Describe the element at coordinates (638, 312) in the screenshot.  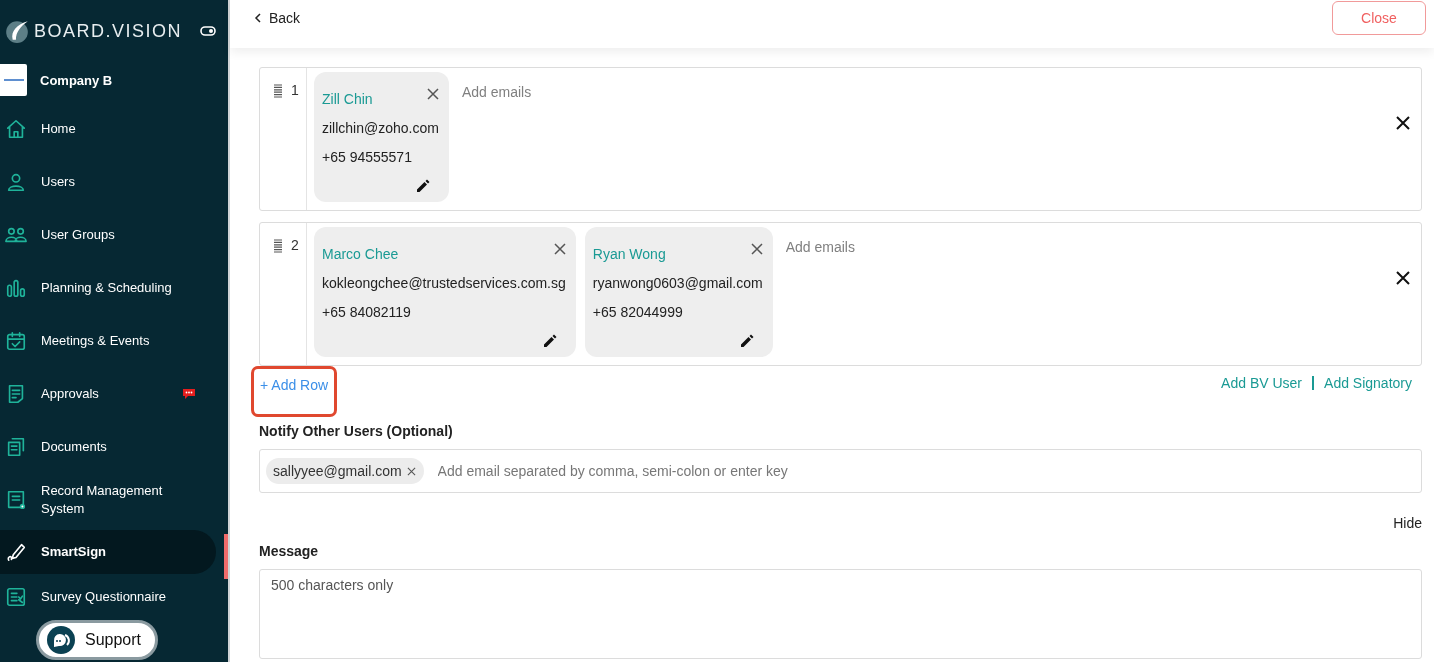
I see `signer-phone: +65 82044999` at that location.